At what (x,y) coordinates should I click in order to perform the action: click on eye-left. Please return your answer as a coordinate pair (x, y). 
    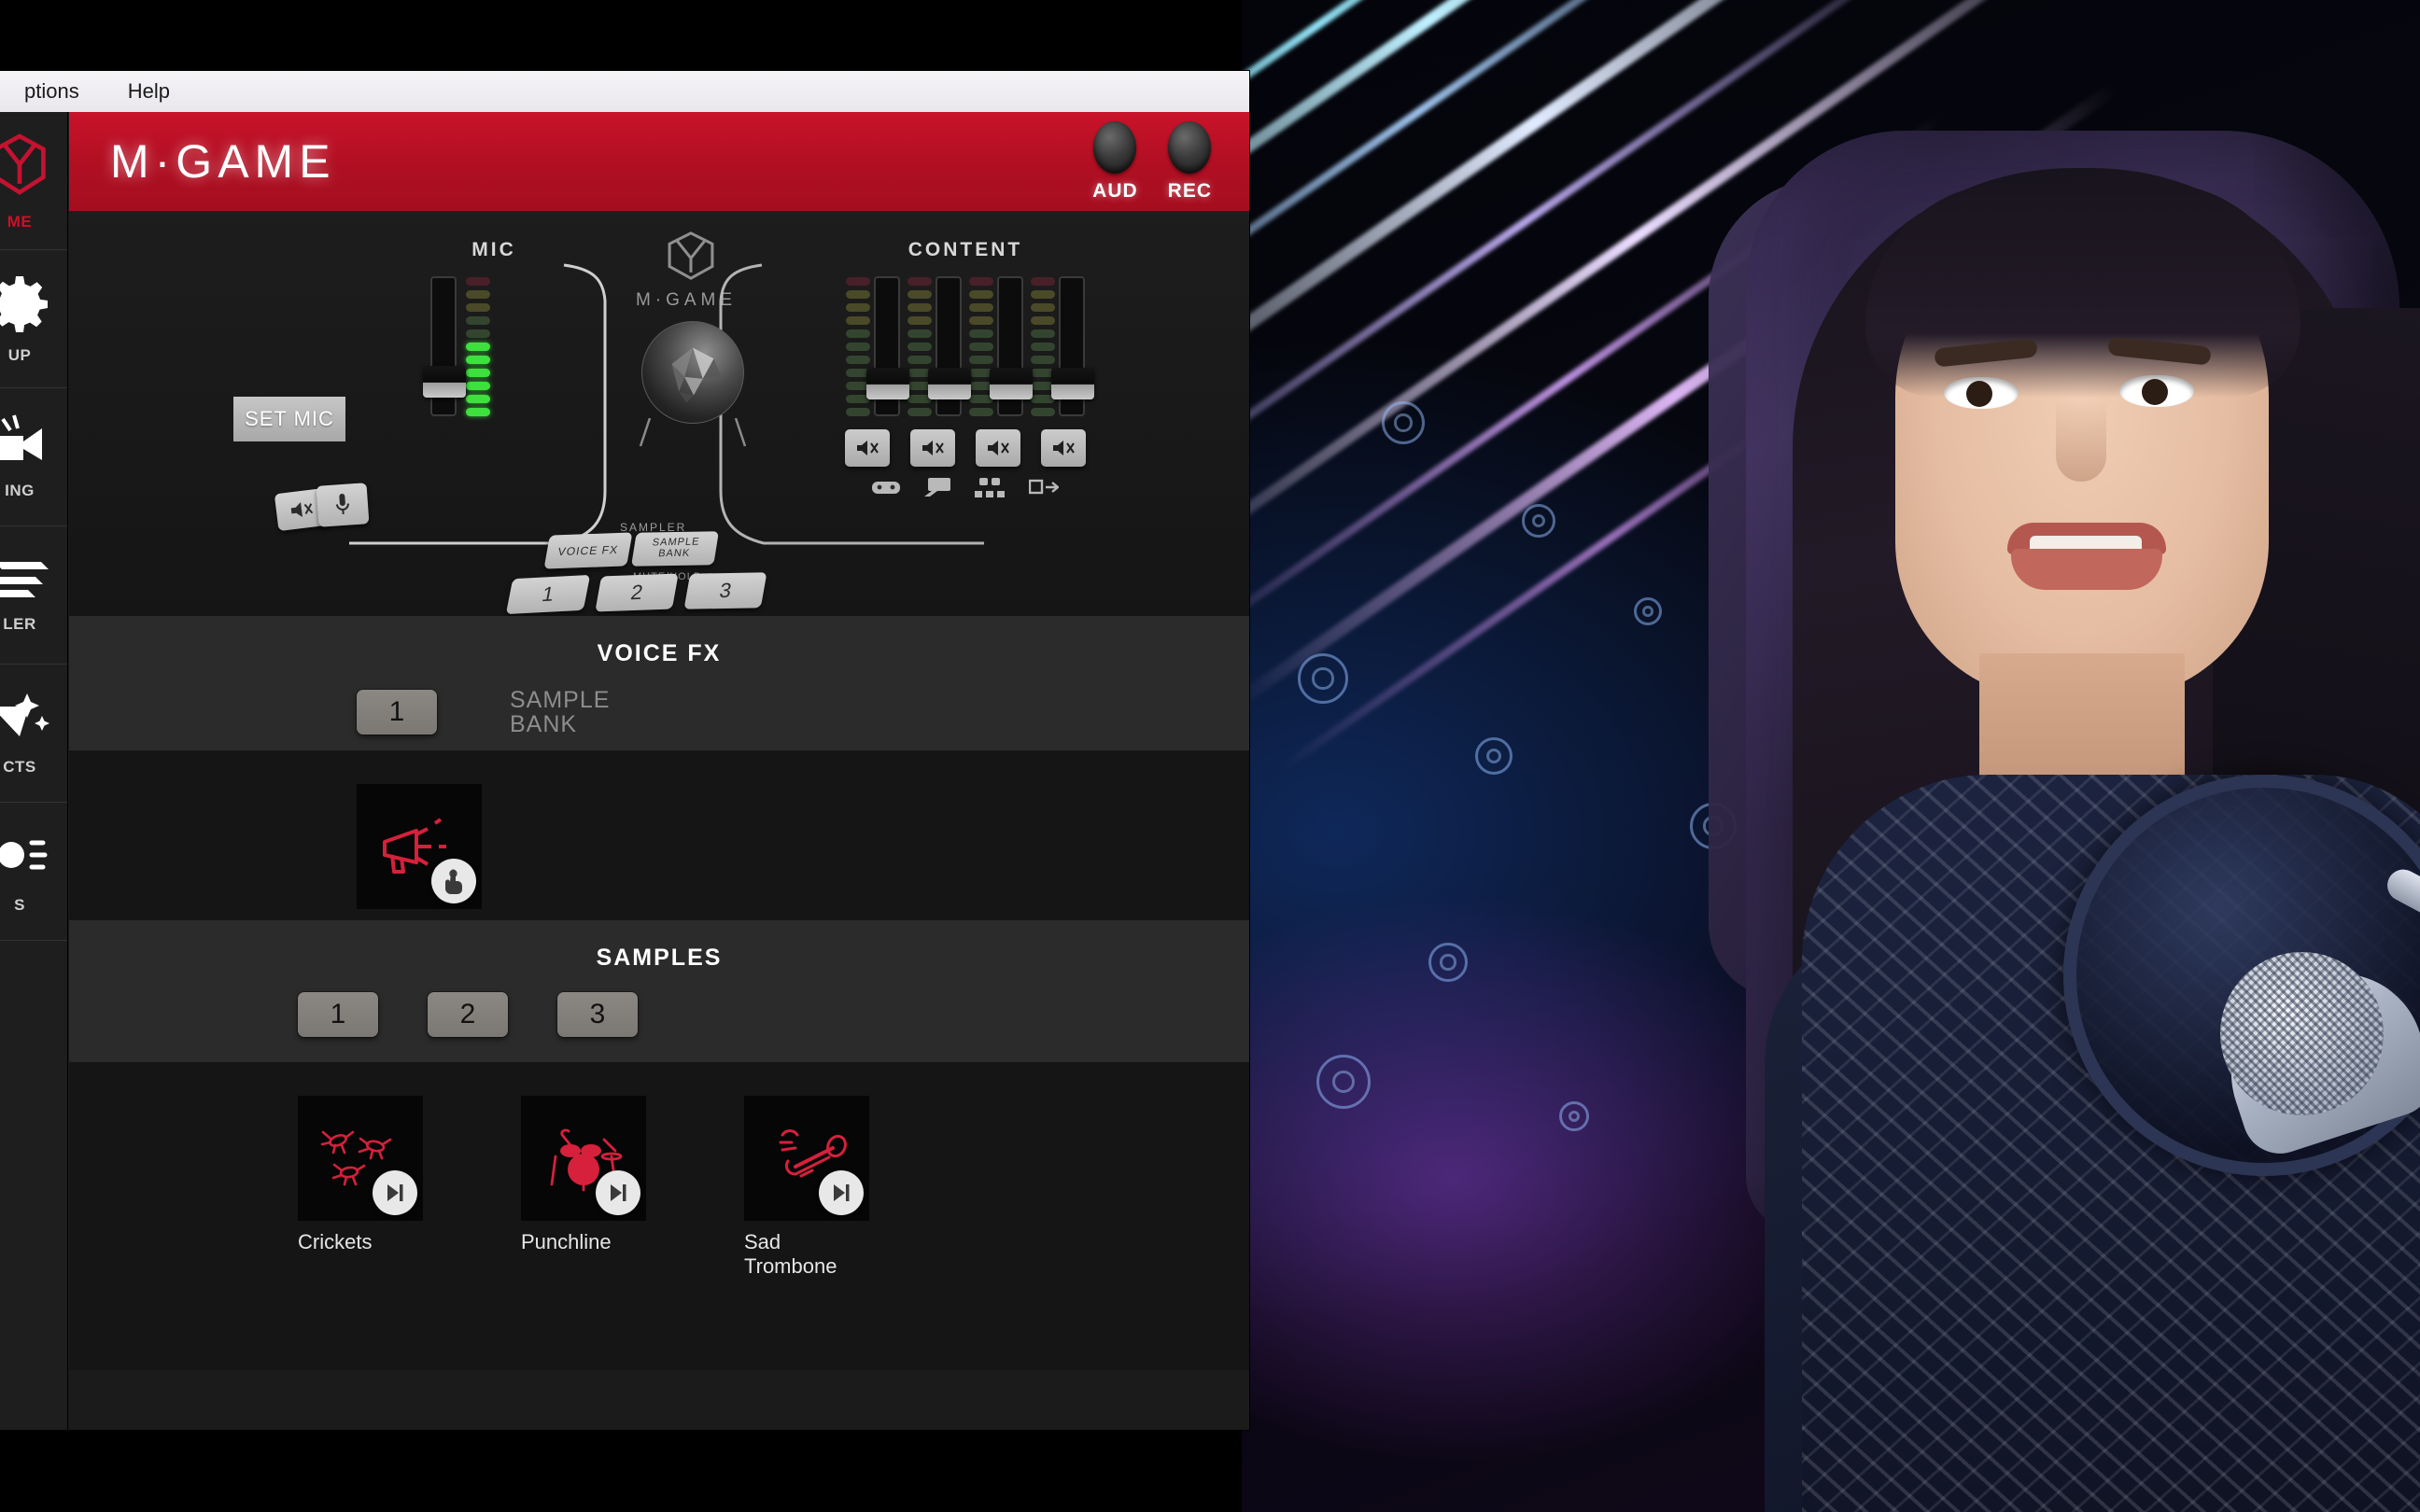
    Looking at the image, I should click on (1982, 393).